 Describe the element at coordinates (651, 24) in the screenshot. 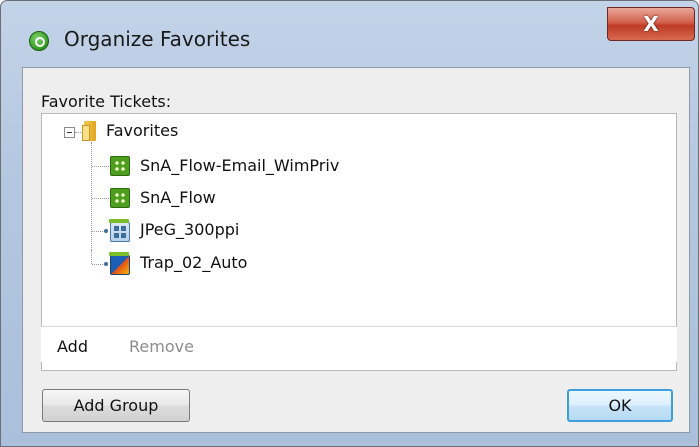

I see `close-button: X` at that location.